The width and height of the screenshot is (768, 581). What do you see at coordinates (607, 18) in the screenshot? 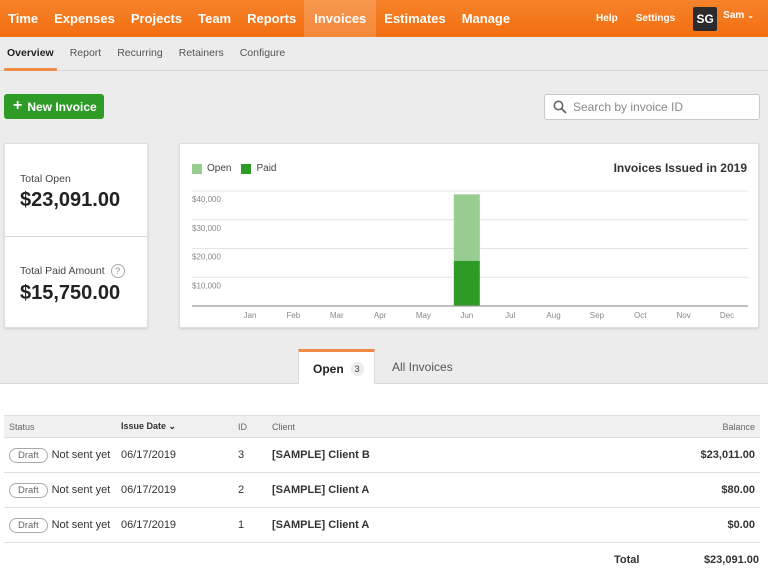
I see `help-link: Help` at bounding box center [607, 18].